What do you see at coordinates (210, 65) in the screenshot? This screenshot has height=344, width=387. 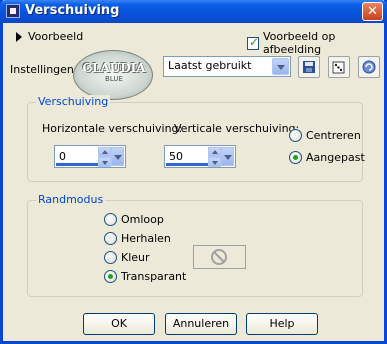 I see `preset-select-value: Laatst gebruikt` at bounding box center [210, 65].